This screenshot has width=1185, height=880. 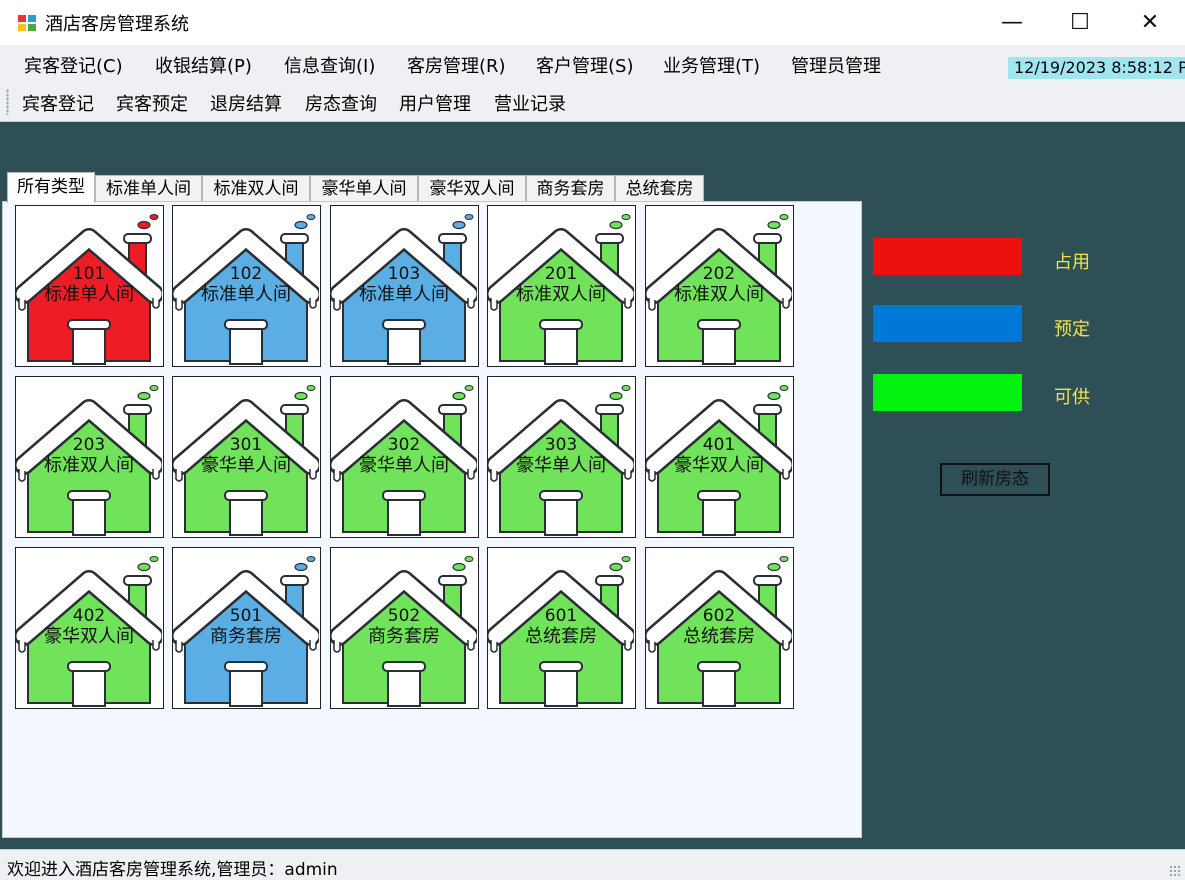 I want to click on app-icon, so click(x=27, y=23).